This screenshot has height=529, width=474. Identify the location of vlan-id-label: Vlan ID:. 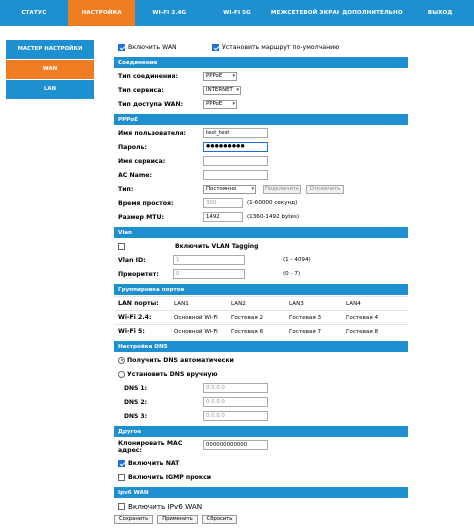
(132, 260).